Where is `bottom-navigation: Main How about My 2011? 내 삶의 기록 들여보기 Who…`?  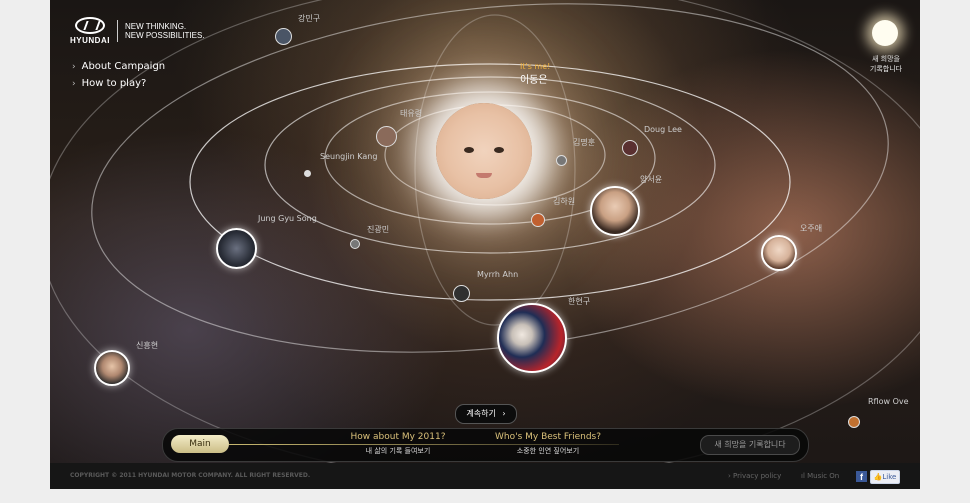
bottom-navigation: Main How about My 2011? 내 삶의 기록 들여보기 Who… is located at coordinates (485, 445).